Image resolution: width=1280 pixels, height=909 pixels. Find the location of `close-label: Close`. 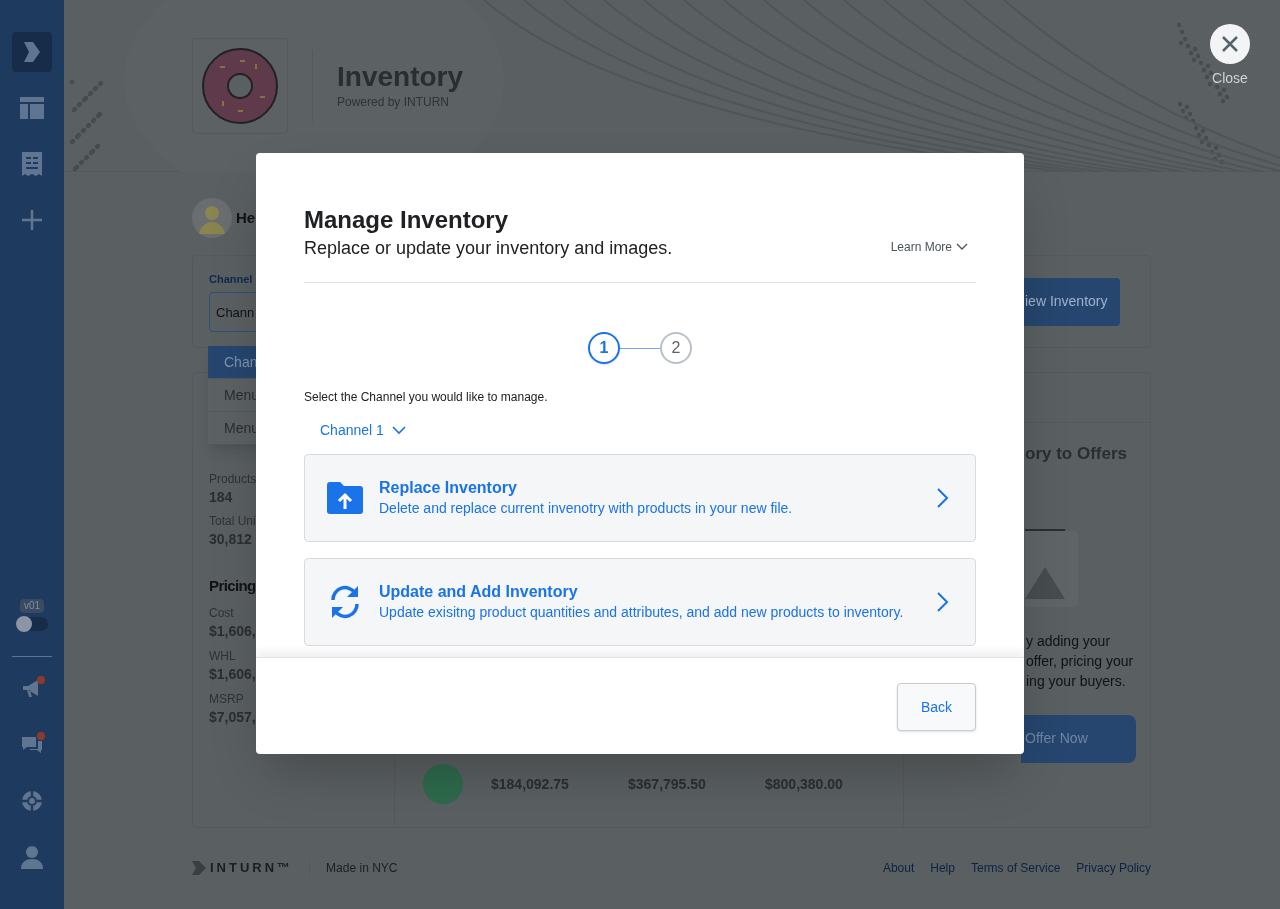

close-label: Close is located at coordinates (1230, 78).